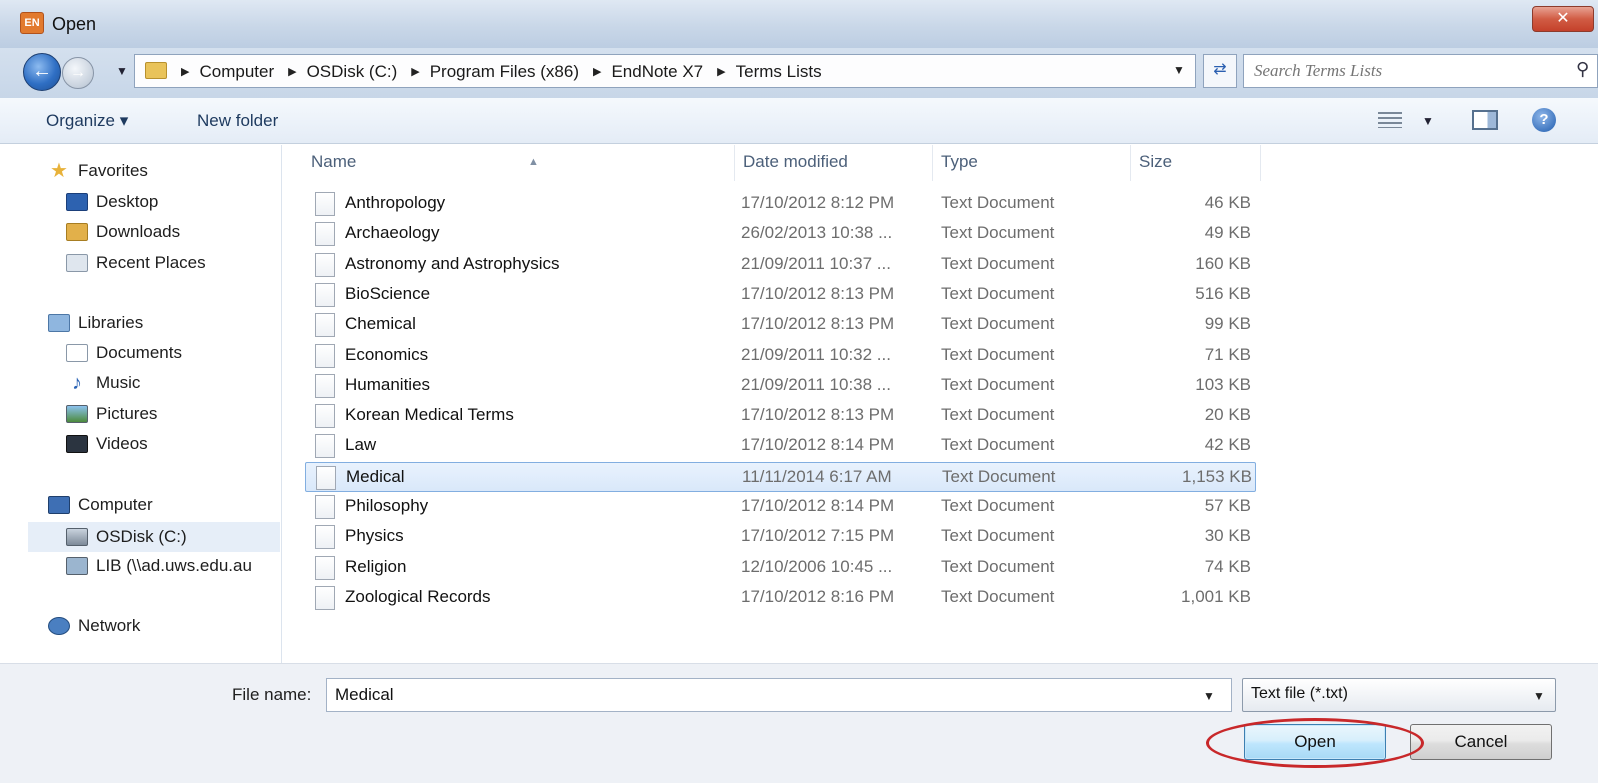 The width and height of the screenshot is (1598, 783). What do you see at coordinates (1216, 596) in the screenshot?
I see `size-cell: 1,001 KB` at bounding box center [1216, 596].